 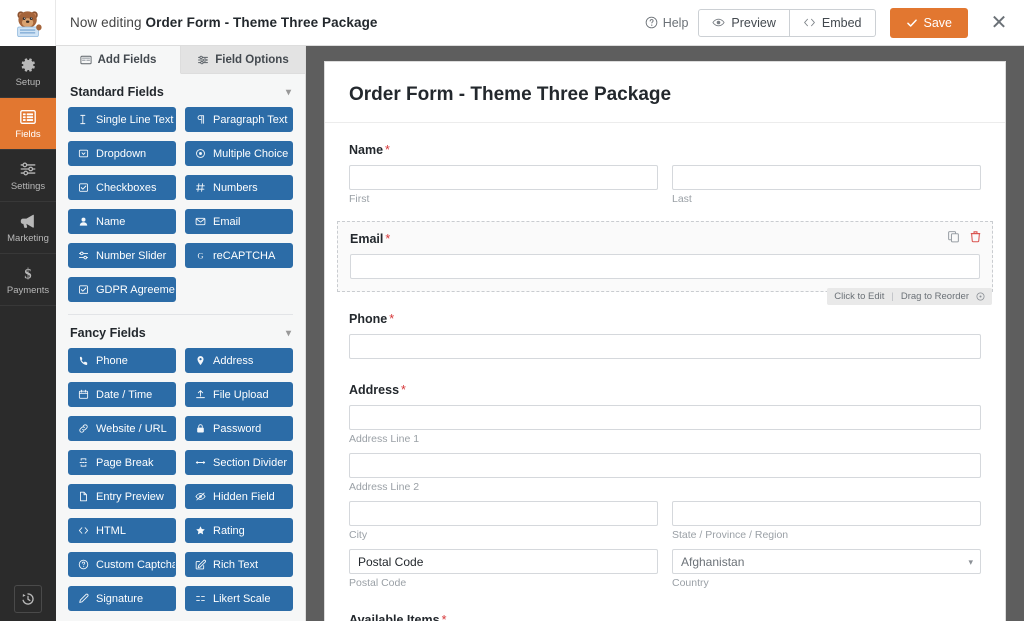 What do you see at coordinates (826, 561) in the screenshot?
I see `address-country-select: Afghanistan` at bounding box center [826, 561].